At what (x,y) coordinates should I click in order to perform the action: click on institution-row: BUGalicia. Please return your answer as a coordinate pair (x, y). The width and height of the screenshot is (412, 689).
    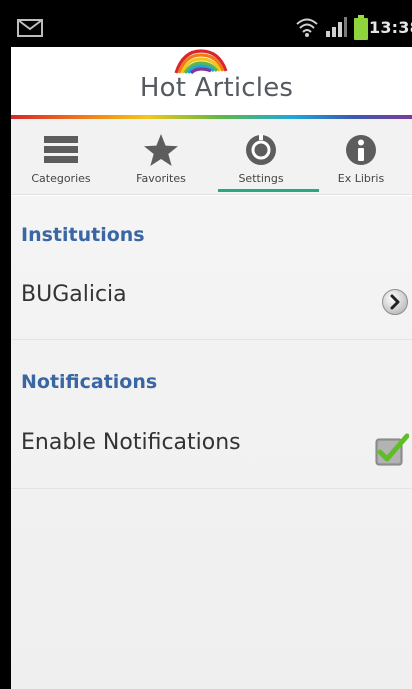
    Looking at the image, I should click on (211, 302).